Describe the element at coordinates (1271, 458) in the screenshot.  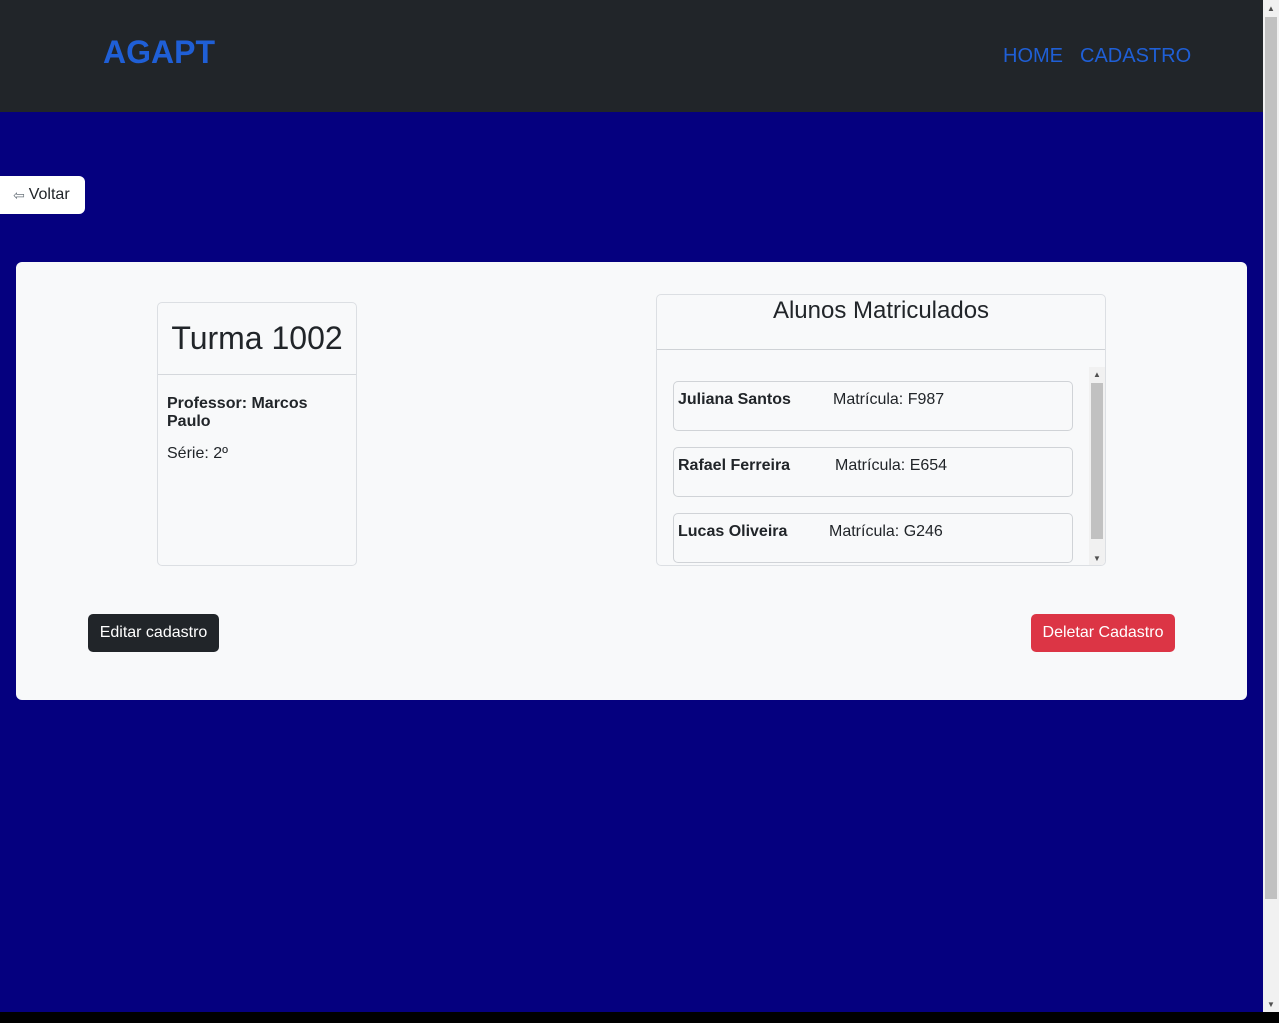
I see `page-scrollbar-thumb` at that location.